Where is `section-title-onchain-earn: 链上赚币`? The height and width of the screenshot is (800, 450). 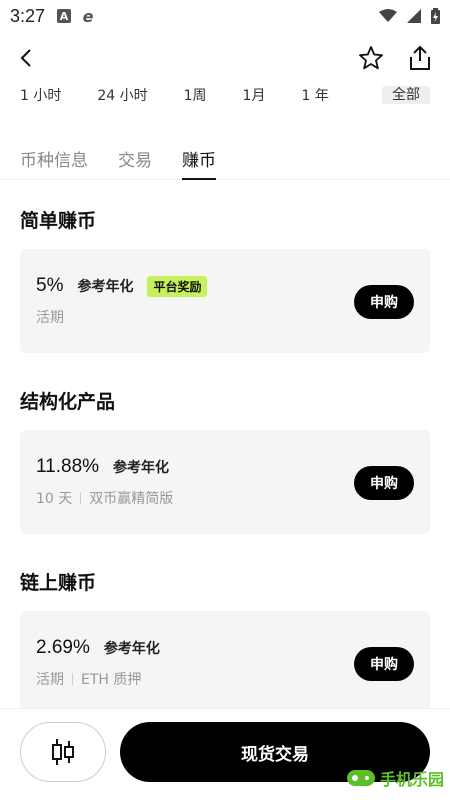
section-title-onchain-earn: 链上赚币 is located at coordinates (58, 583).